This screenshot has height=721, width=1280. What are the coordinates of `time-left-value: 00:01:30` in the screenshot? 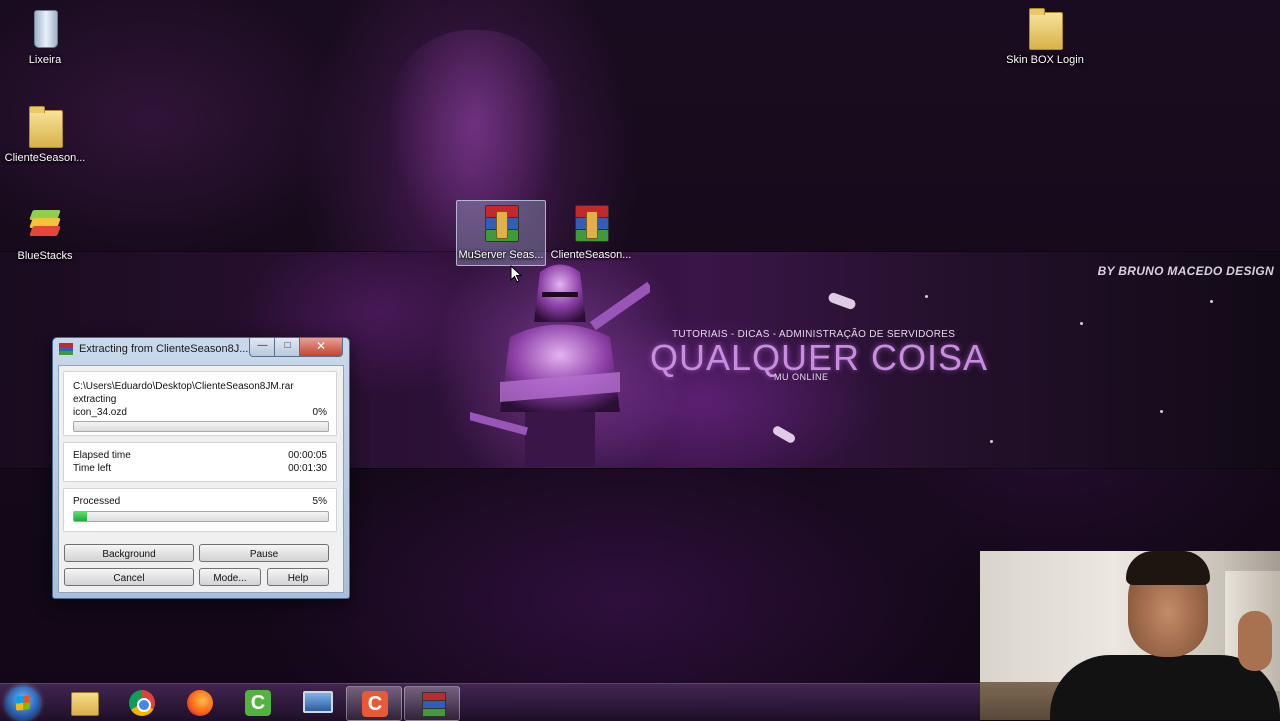 It's located at (307, 468).